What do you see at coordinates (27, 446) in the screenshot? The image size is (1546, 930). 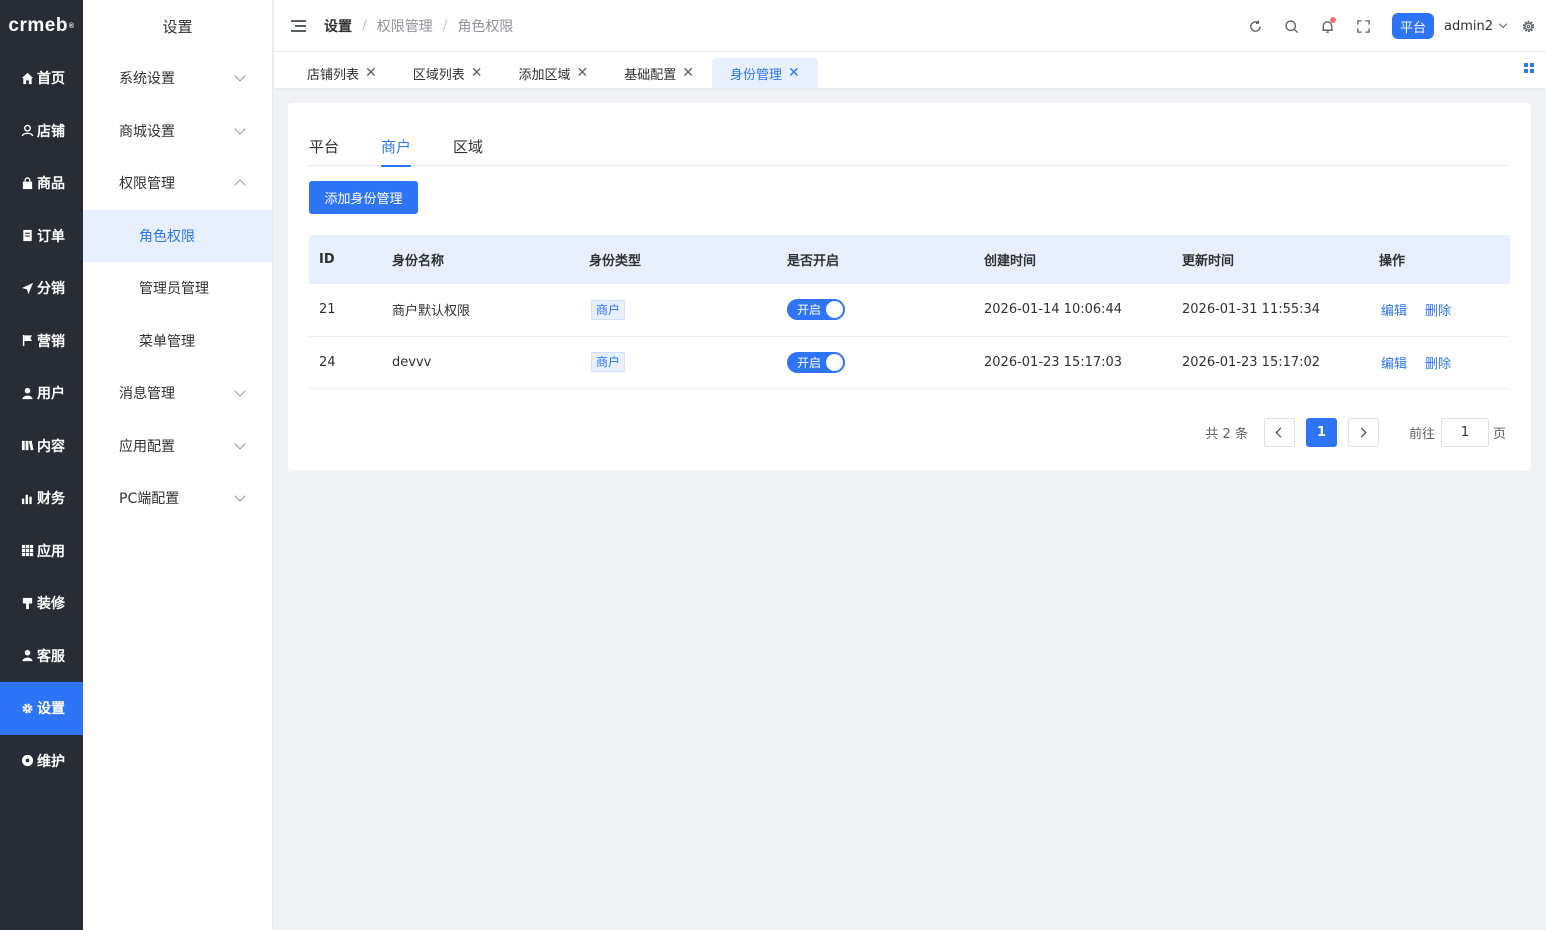 I see `content-icon` at bounding box center [27, 446].